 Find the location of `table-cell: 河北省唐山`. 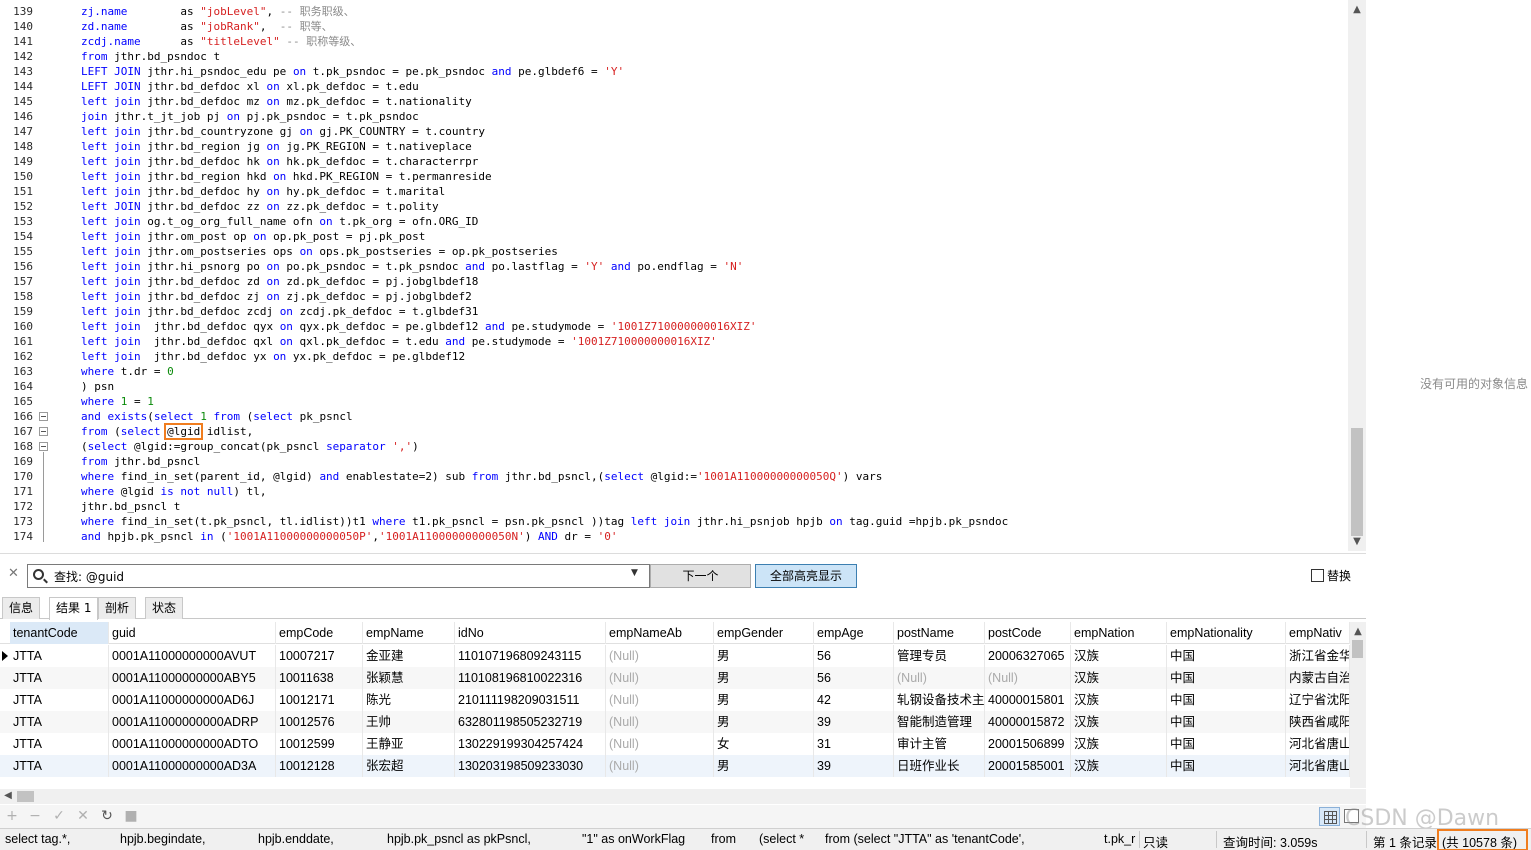

table-cell: 河北省唐山 is located at coordinates (1318, 766).